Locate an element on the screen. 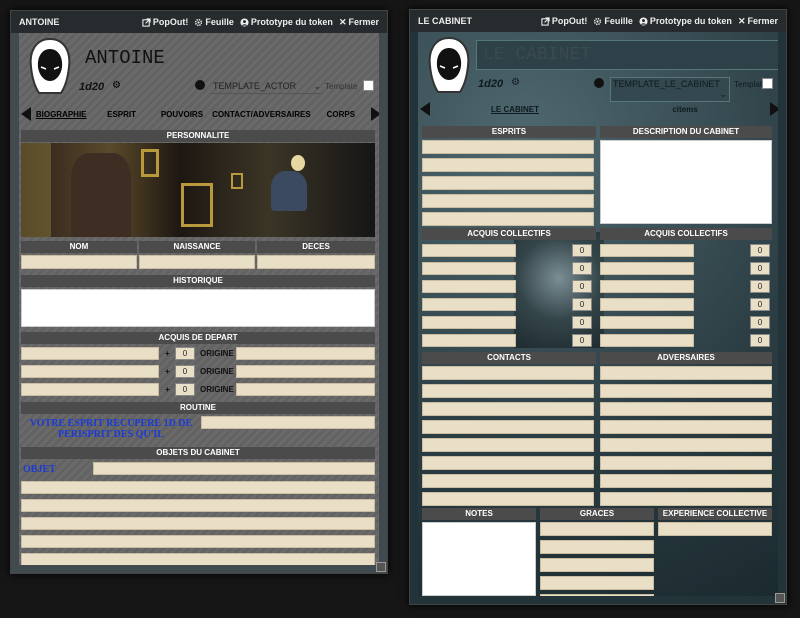 This screenshot has height=618, width=800. nom-field is located at coordinates (79, 262).